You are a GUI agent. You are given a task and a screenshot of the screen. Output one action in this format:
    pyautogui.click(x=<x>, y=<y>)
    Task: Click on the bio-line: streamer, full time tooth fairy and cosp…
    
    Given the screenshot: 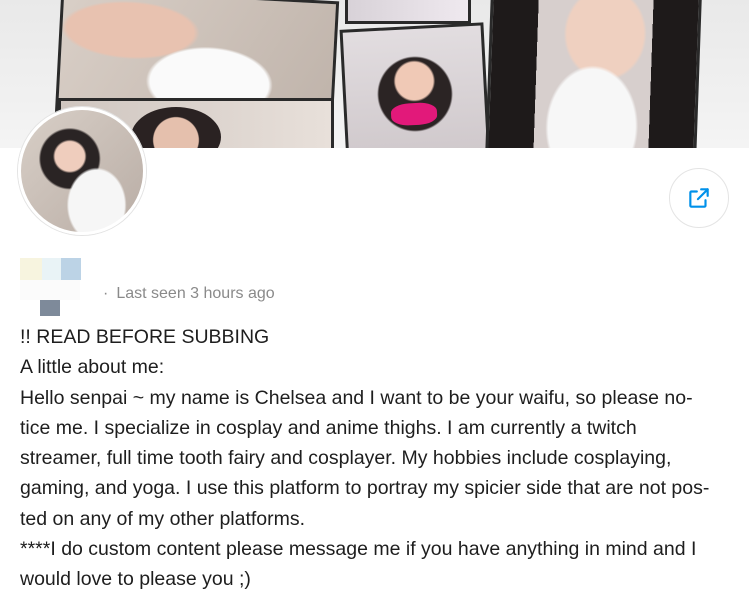 What is the action you would take?
    pyautogui.click(x=346, y=458)
    